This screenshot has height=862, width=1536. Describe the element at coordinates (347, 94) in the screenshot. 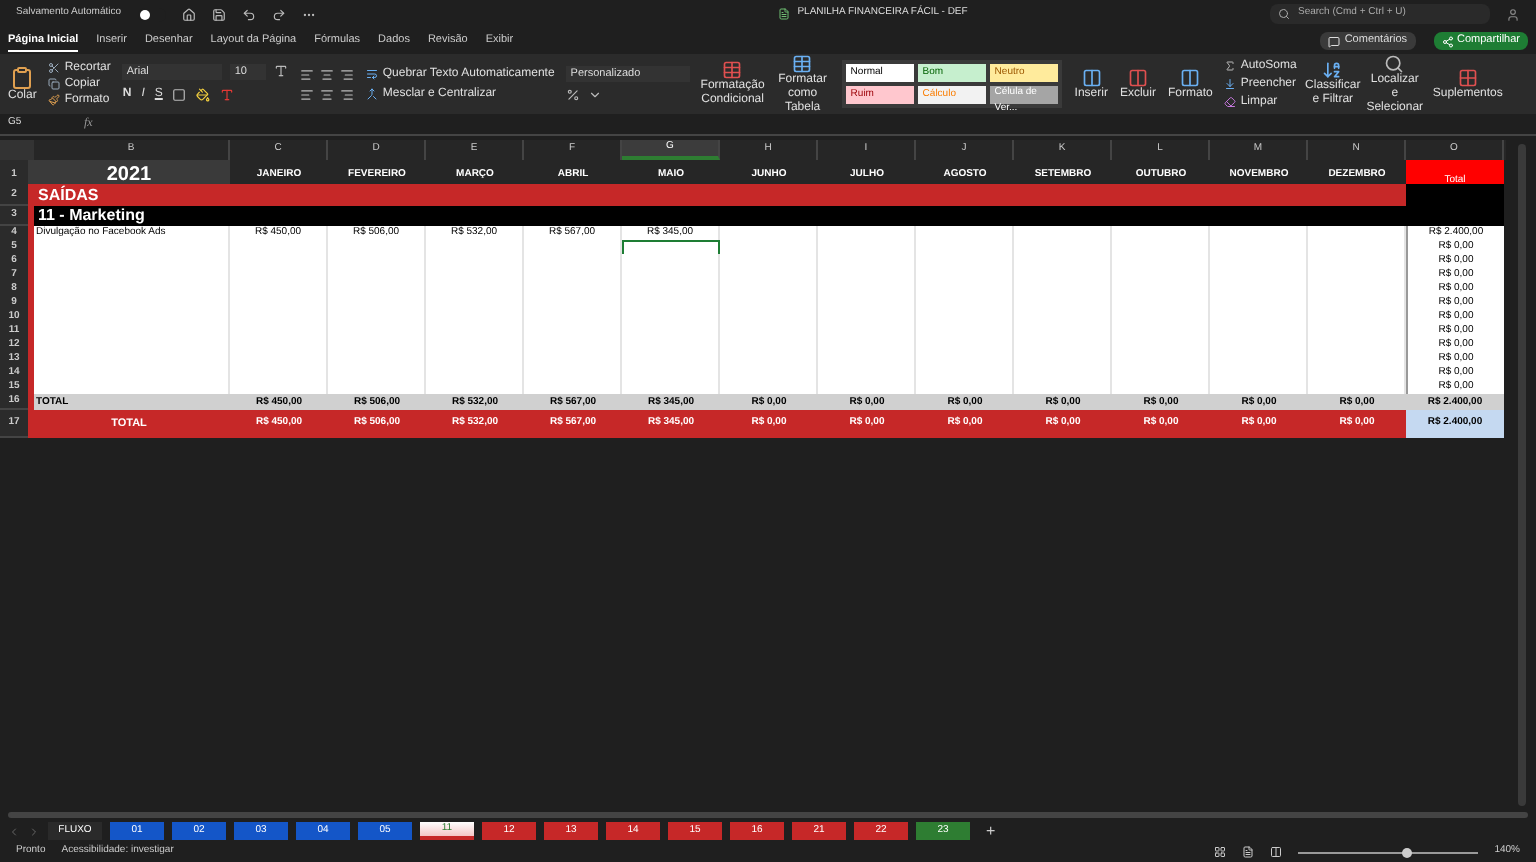

I see `align-right-icon` at that location.